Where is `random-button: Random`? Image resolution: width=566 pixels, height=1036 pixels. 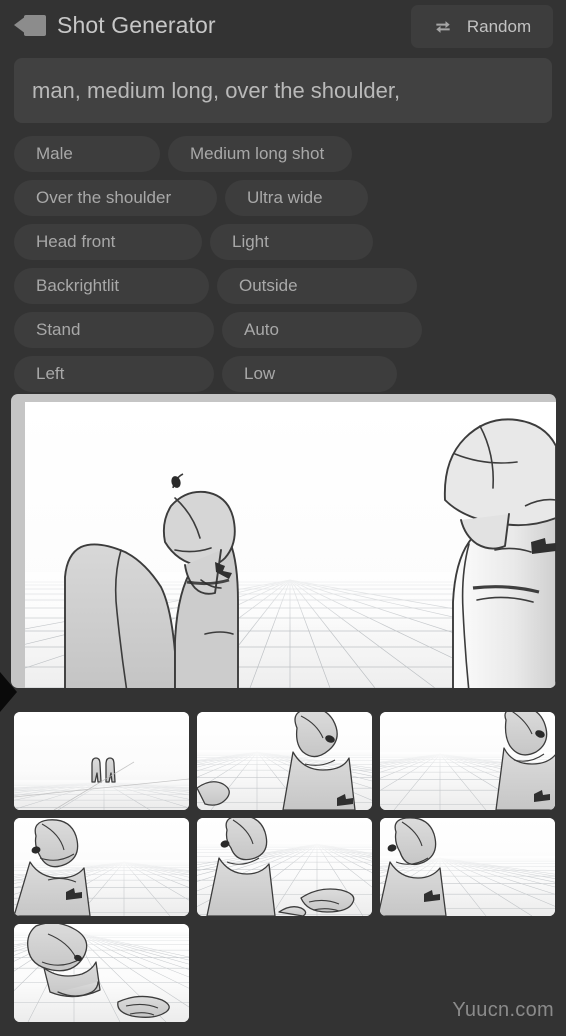 random-button: Random is located at coordinates (482, 26).